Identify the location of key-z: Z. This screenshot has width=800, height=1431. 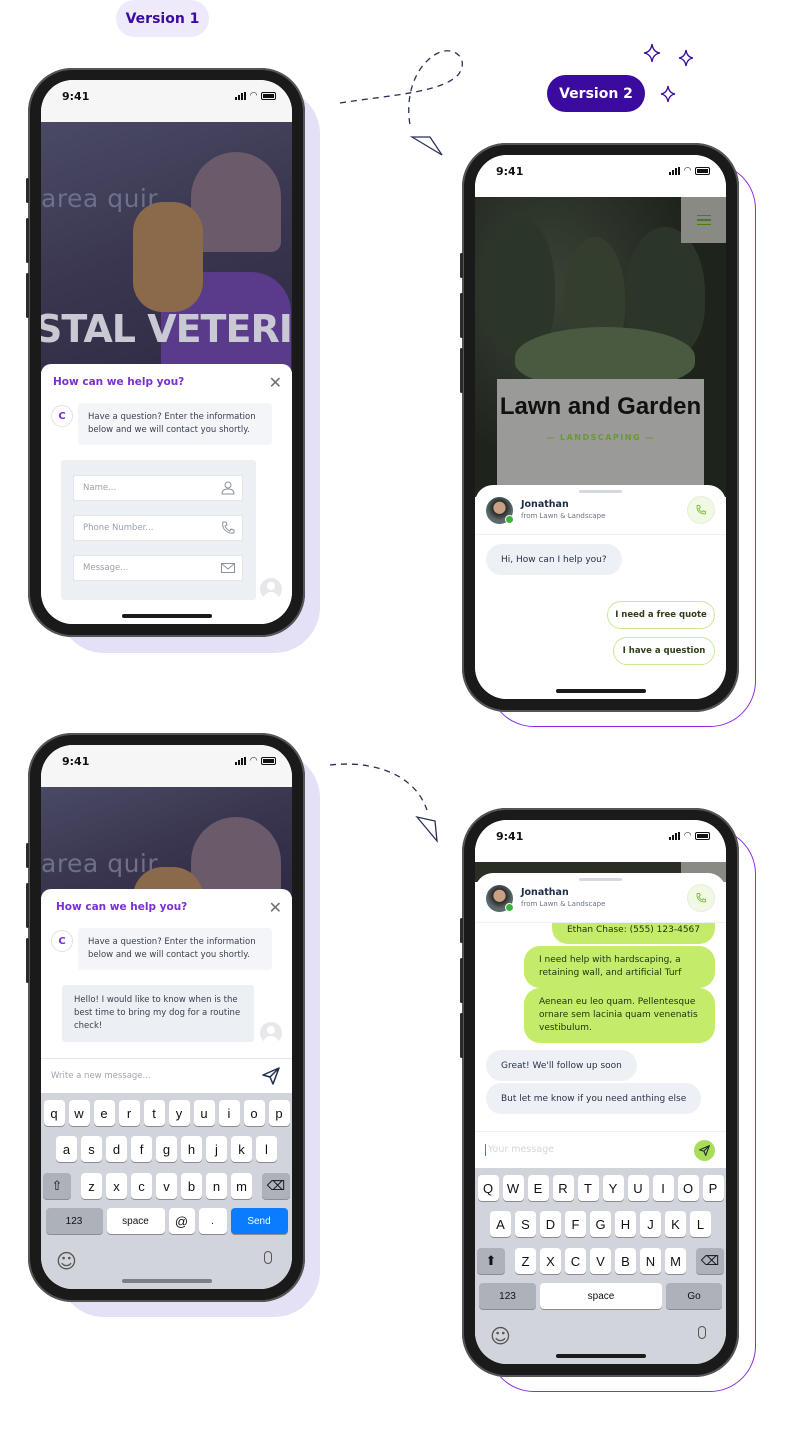
(525, 1261).